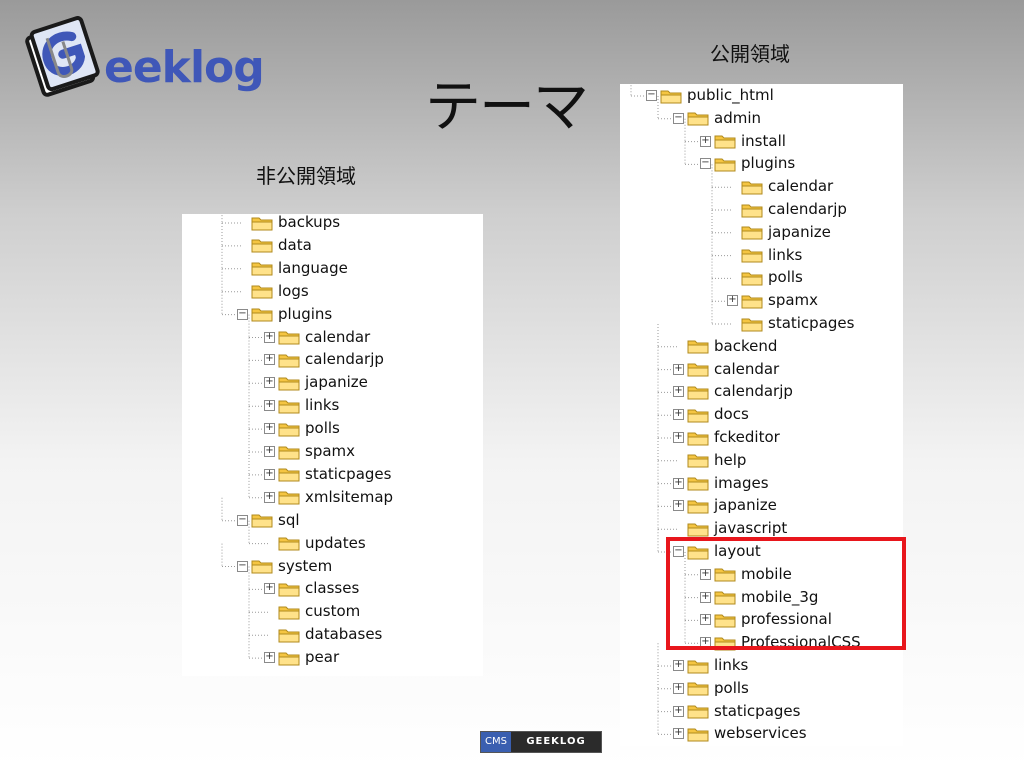 The image size is (1024, 768). What do you see at coordinates (747, 437) in the screenshot?
I see `tree-item-label: fckeditor` at bounding box center [747, 437].